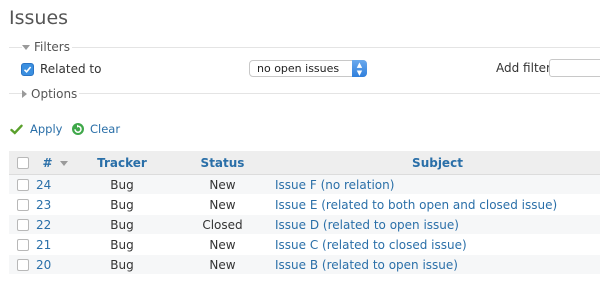 Image resolution: width=600 pixels, height=286 pixels. I want to click on sort-desc-icon, so click(63, 163).